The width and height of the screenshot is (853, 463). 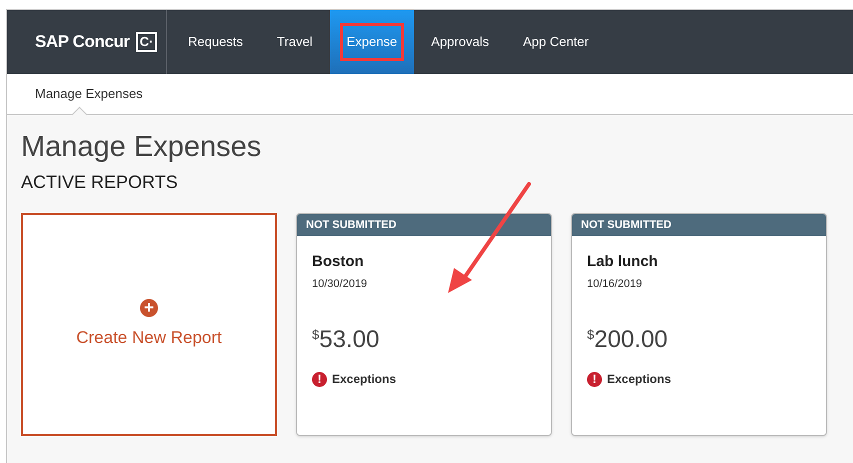 I want to click on subnav-tab: Manage Expenses, so click(x=89, y=94).